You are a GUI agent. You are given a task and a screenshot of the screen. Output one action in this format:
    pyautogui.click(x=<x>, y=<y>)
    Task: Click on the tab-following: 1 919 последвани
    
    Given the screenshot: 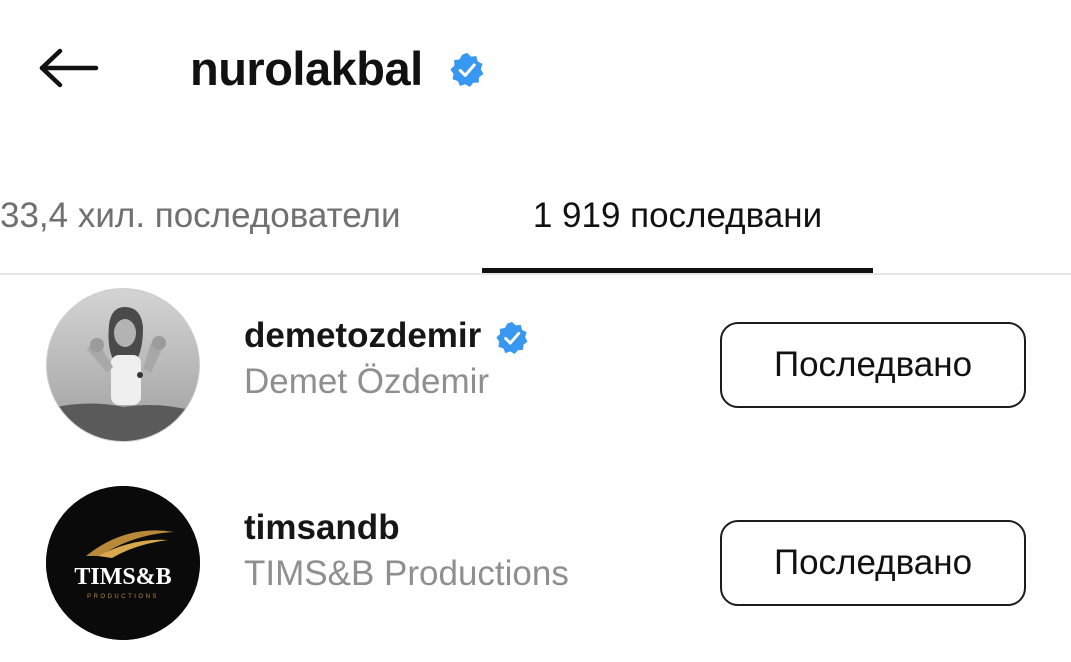 What is the action you would take?
    pyautogui.click(x=677, y=216)
    